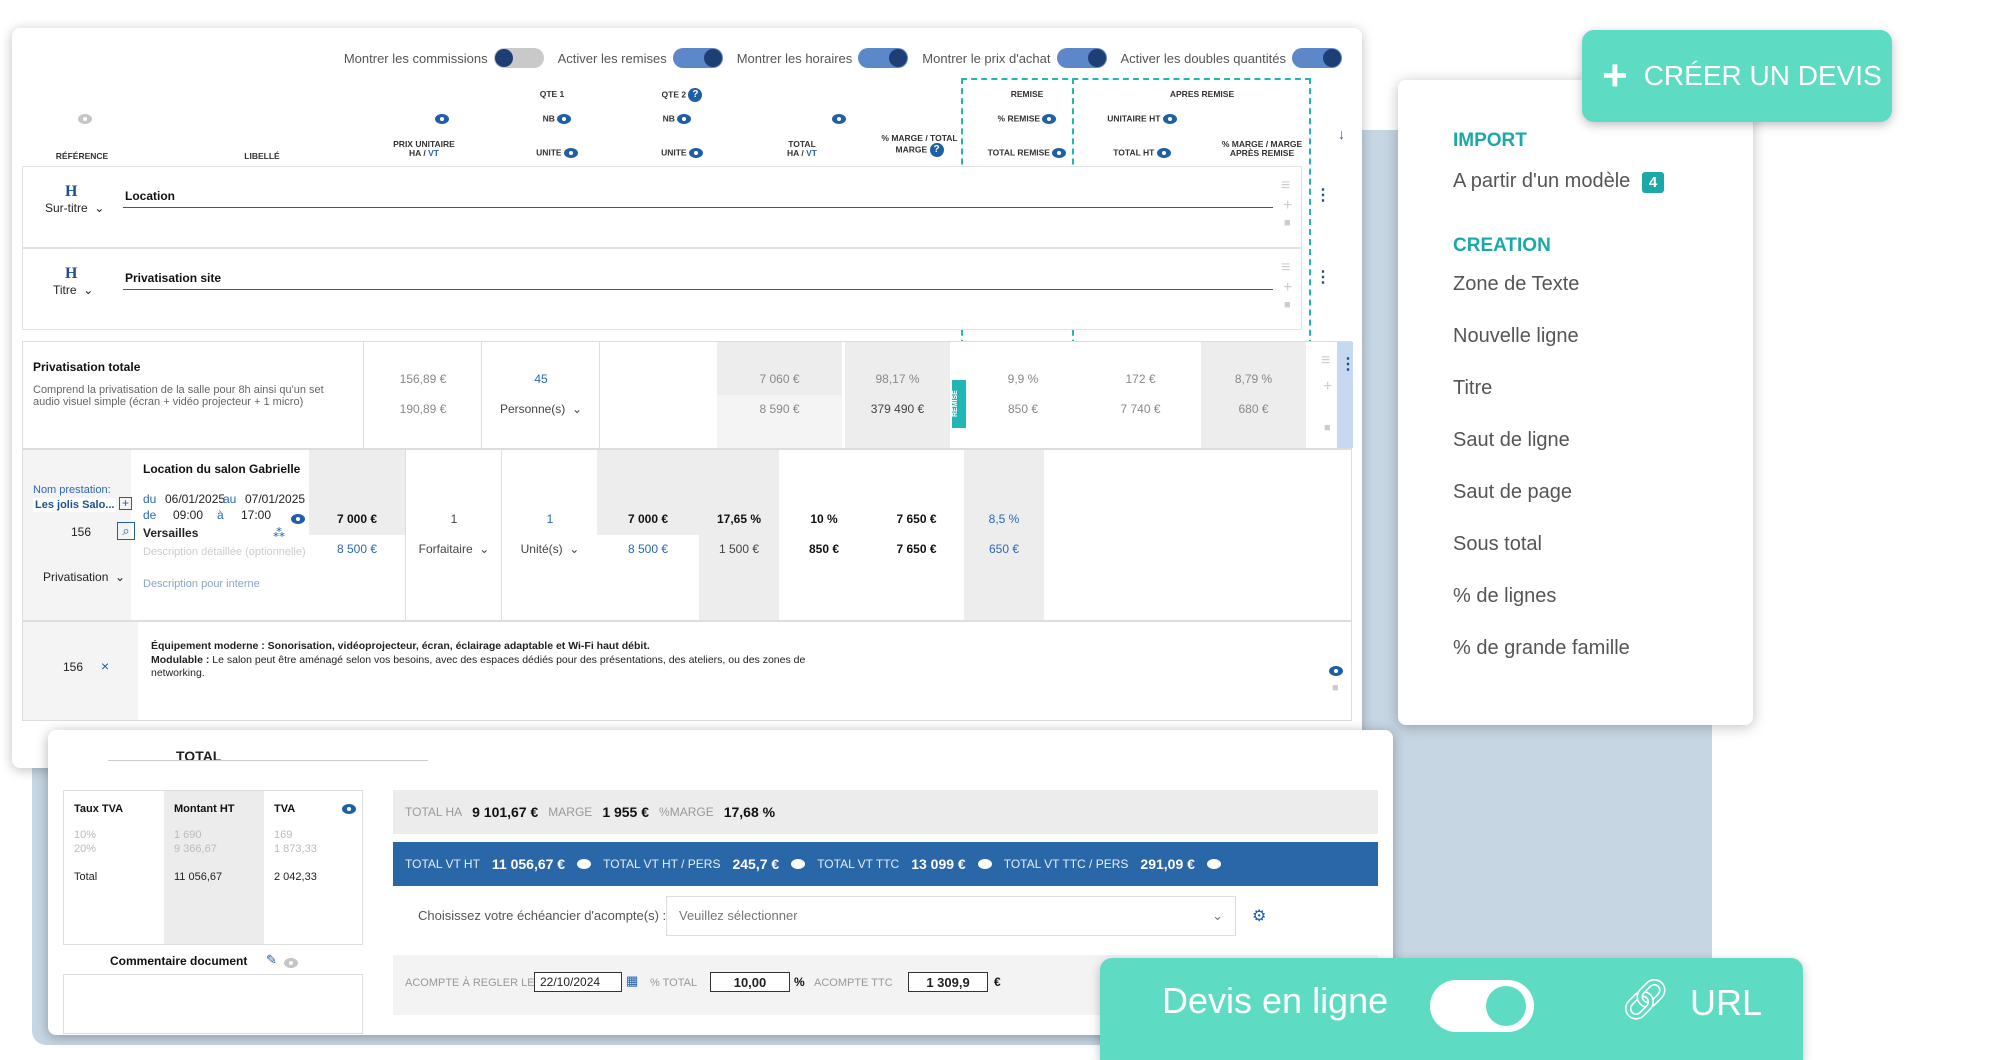  Describe the element at coordinates (173, 278) in the screenshot. I see `title-text: Privatisation site` at that location.